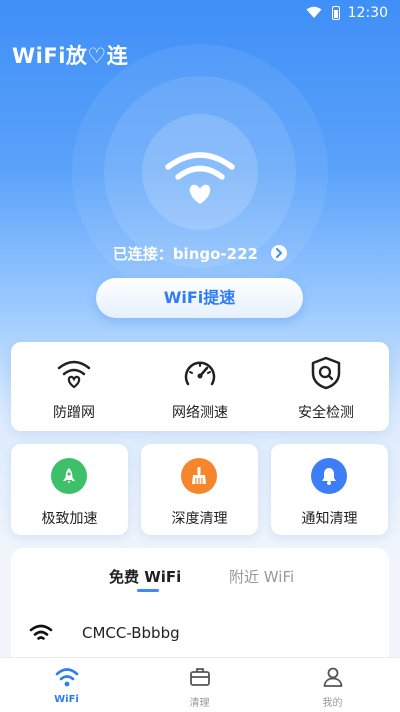 Image resolution: width=400 pixels, height=712 pixels. I want to click on rocket-icon, so click(69, 476).